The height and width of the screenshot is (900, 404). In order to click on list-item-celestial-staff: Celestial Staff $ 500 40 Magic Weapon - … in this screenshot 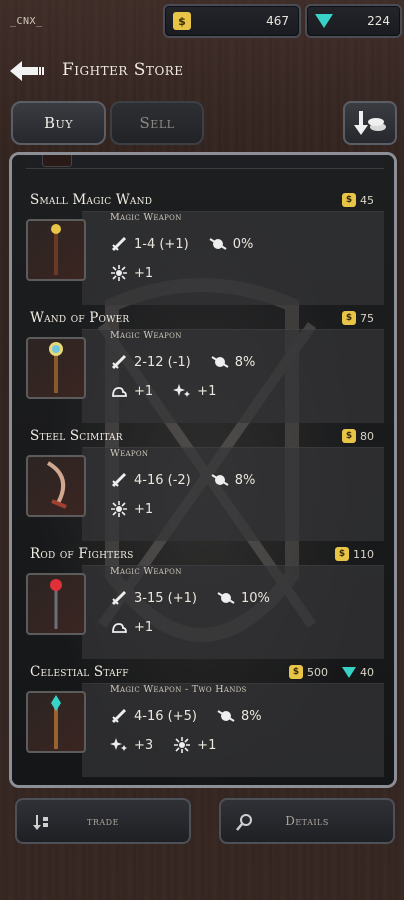, I will do `click(205, 720)`.